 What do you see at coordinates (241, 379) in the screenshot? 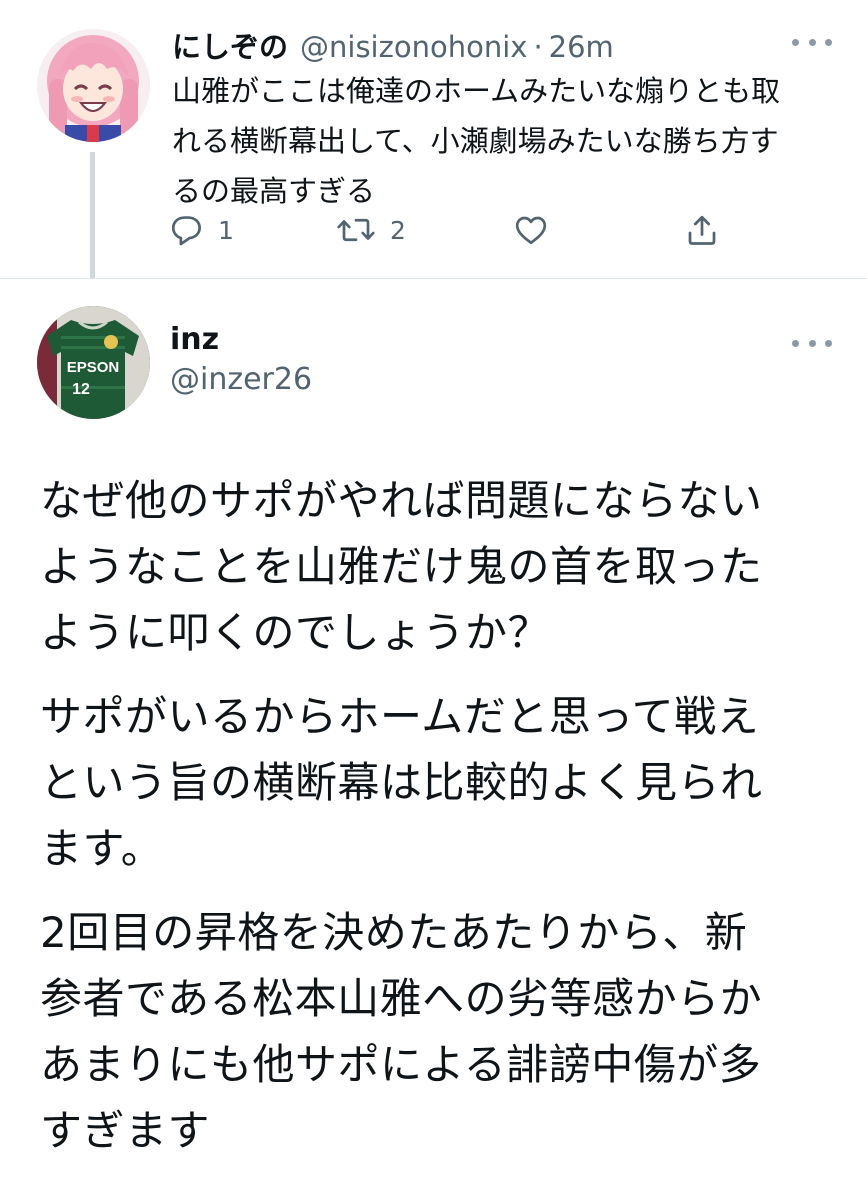
I see `main-handle: @inzer26` at bounding box center [241, 379].